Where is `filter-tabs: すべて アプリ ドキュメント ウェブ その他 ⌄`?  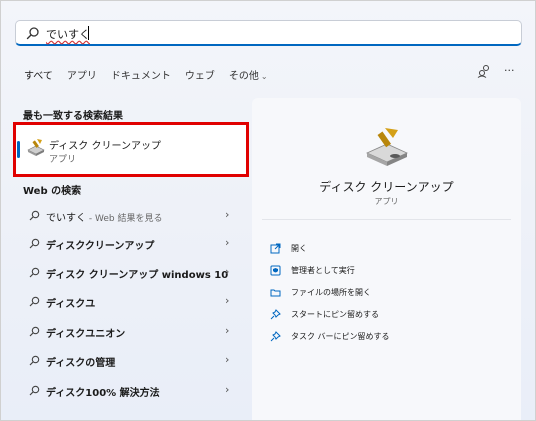 filter-tabs: すべて アプリ ドキュメント ウェブ その他 ⌄ is located at coordinates (146, 74).